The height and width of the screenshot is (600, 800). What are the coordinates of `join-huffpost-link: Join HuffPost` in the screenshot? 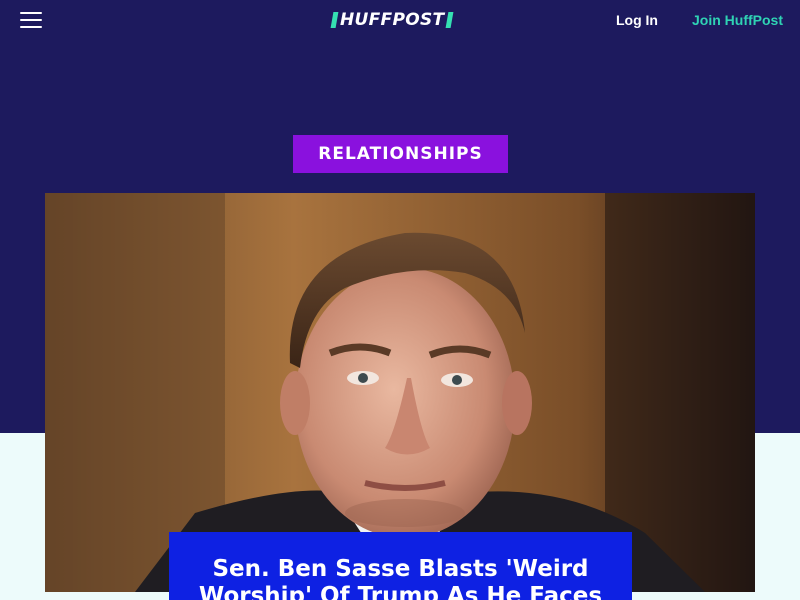 It's located at (737, 20).